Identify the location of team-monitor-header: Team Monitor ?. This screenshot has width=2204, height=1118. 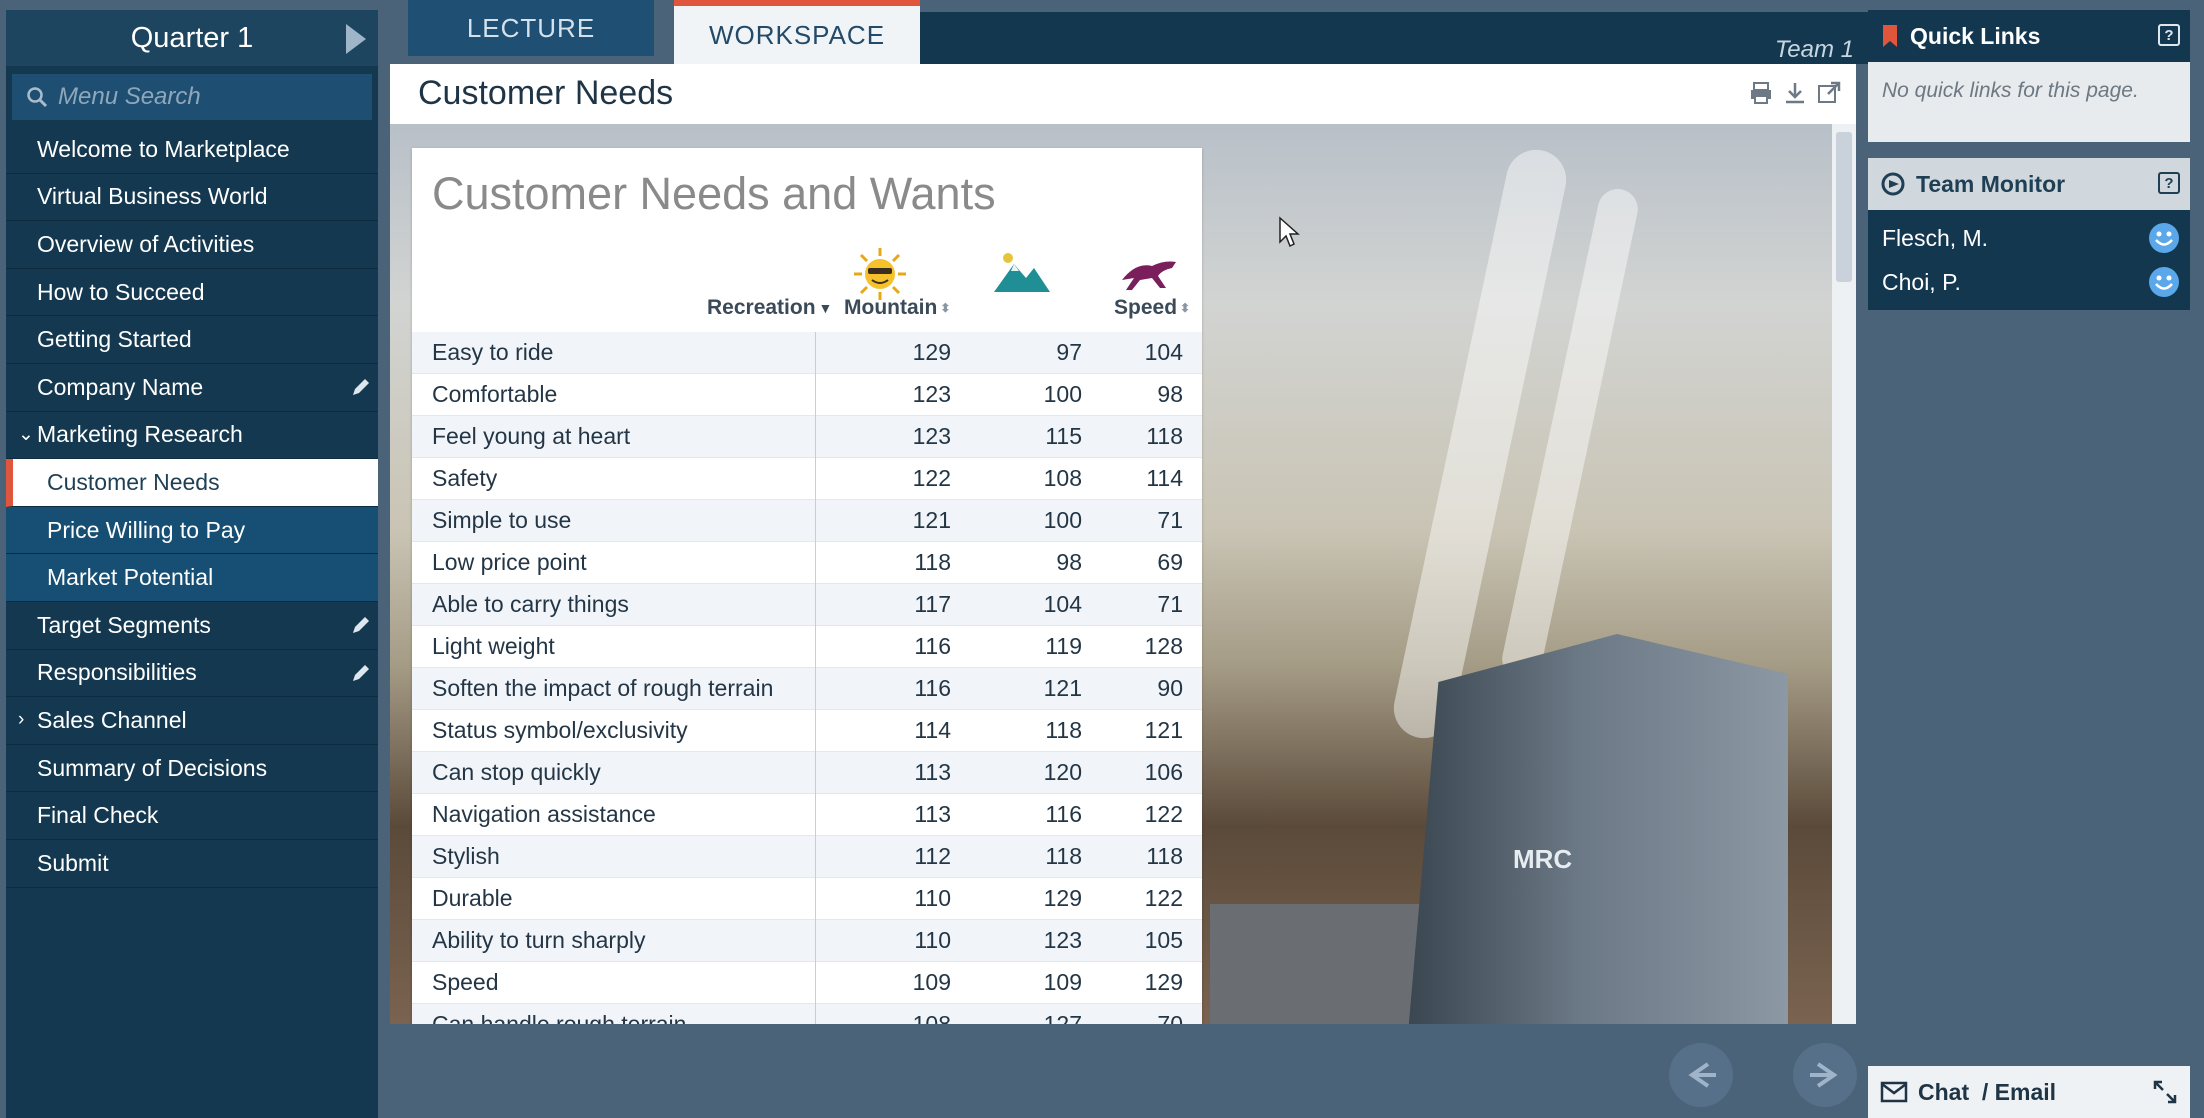
(2029, 184).